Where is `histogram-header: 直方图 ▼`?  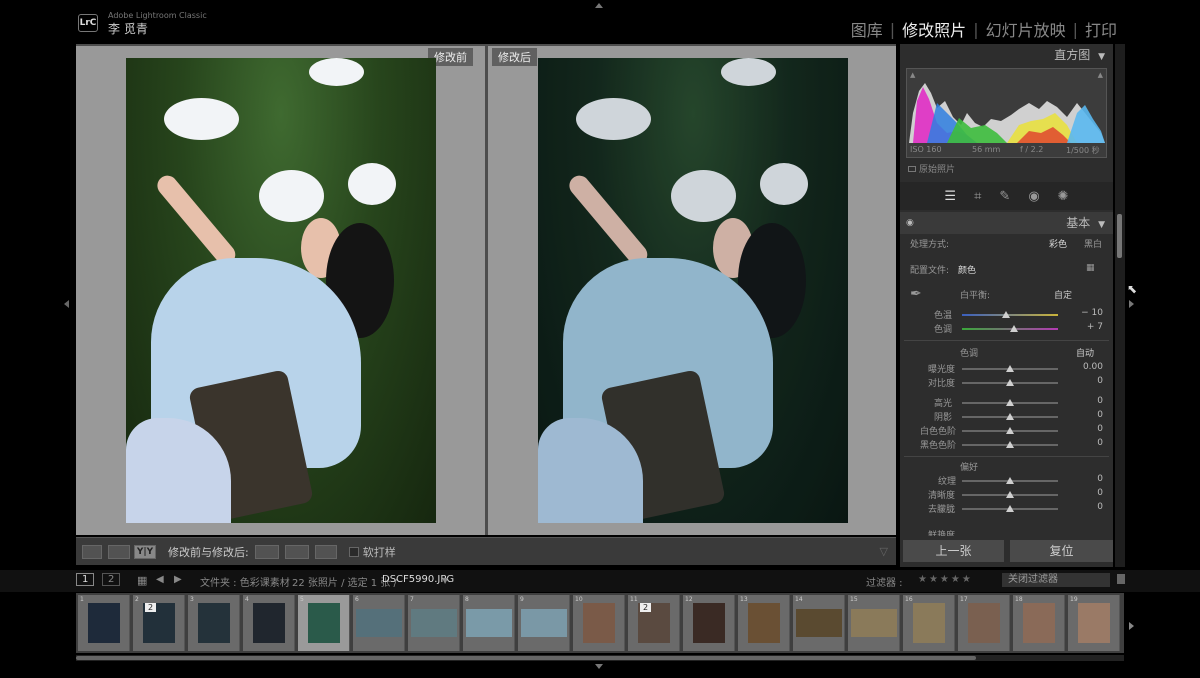 histogram-header: 直方图 ▼ is located at coordinates (1006, 55).